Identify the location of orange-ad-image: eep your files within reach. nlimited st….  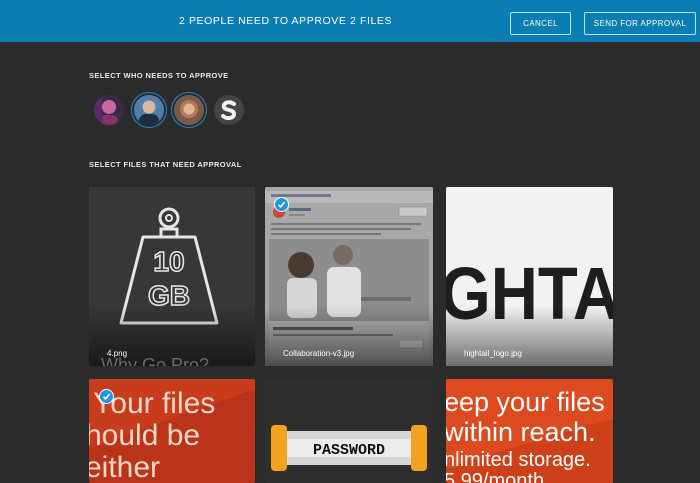
(529, 431).